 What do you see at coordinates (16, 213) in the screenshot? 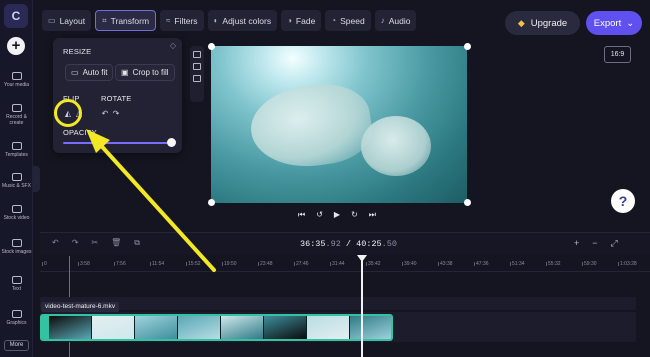
I see `sidebar-item-stock-video: Stock video` at bounding box center [16, 213].